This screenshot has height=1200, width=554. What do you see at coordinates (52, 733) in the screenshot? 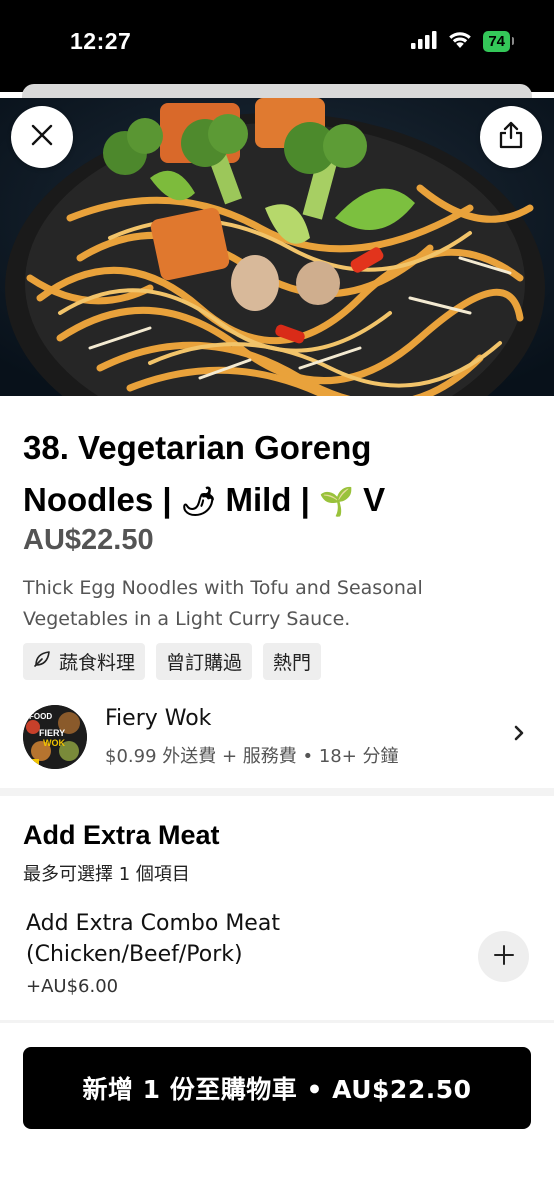
I see `logo-text: FIERY` at bounding box center [52, 733].